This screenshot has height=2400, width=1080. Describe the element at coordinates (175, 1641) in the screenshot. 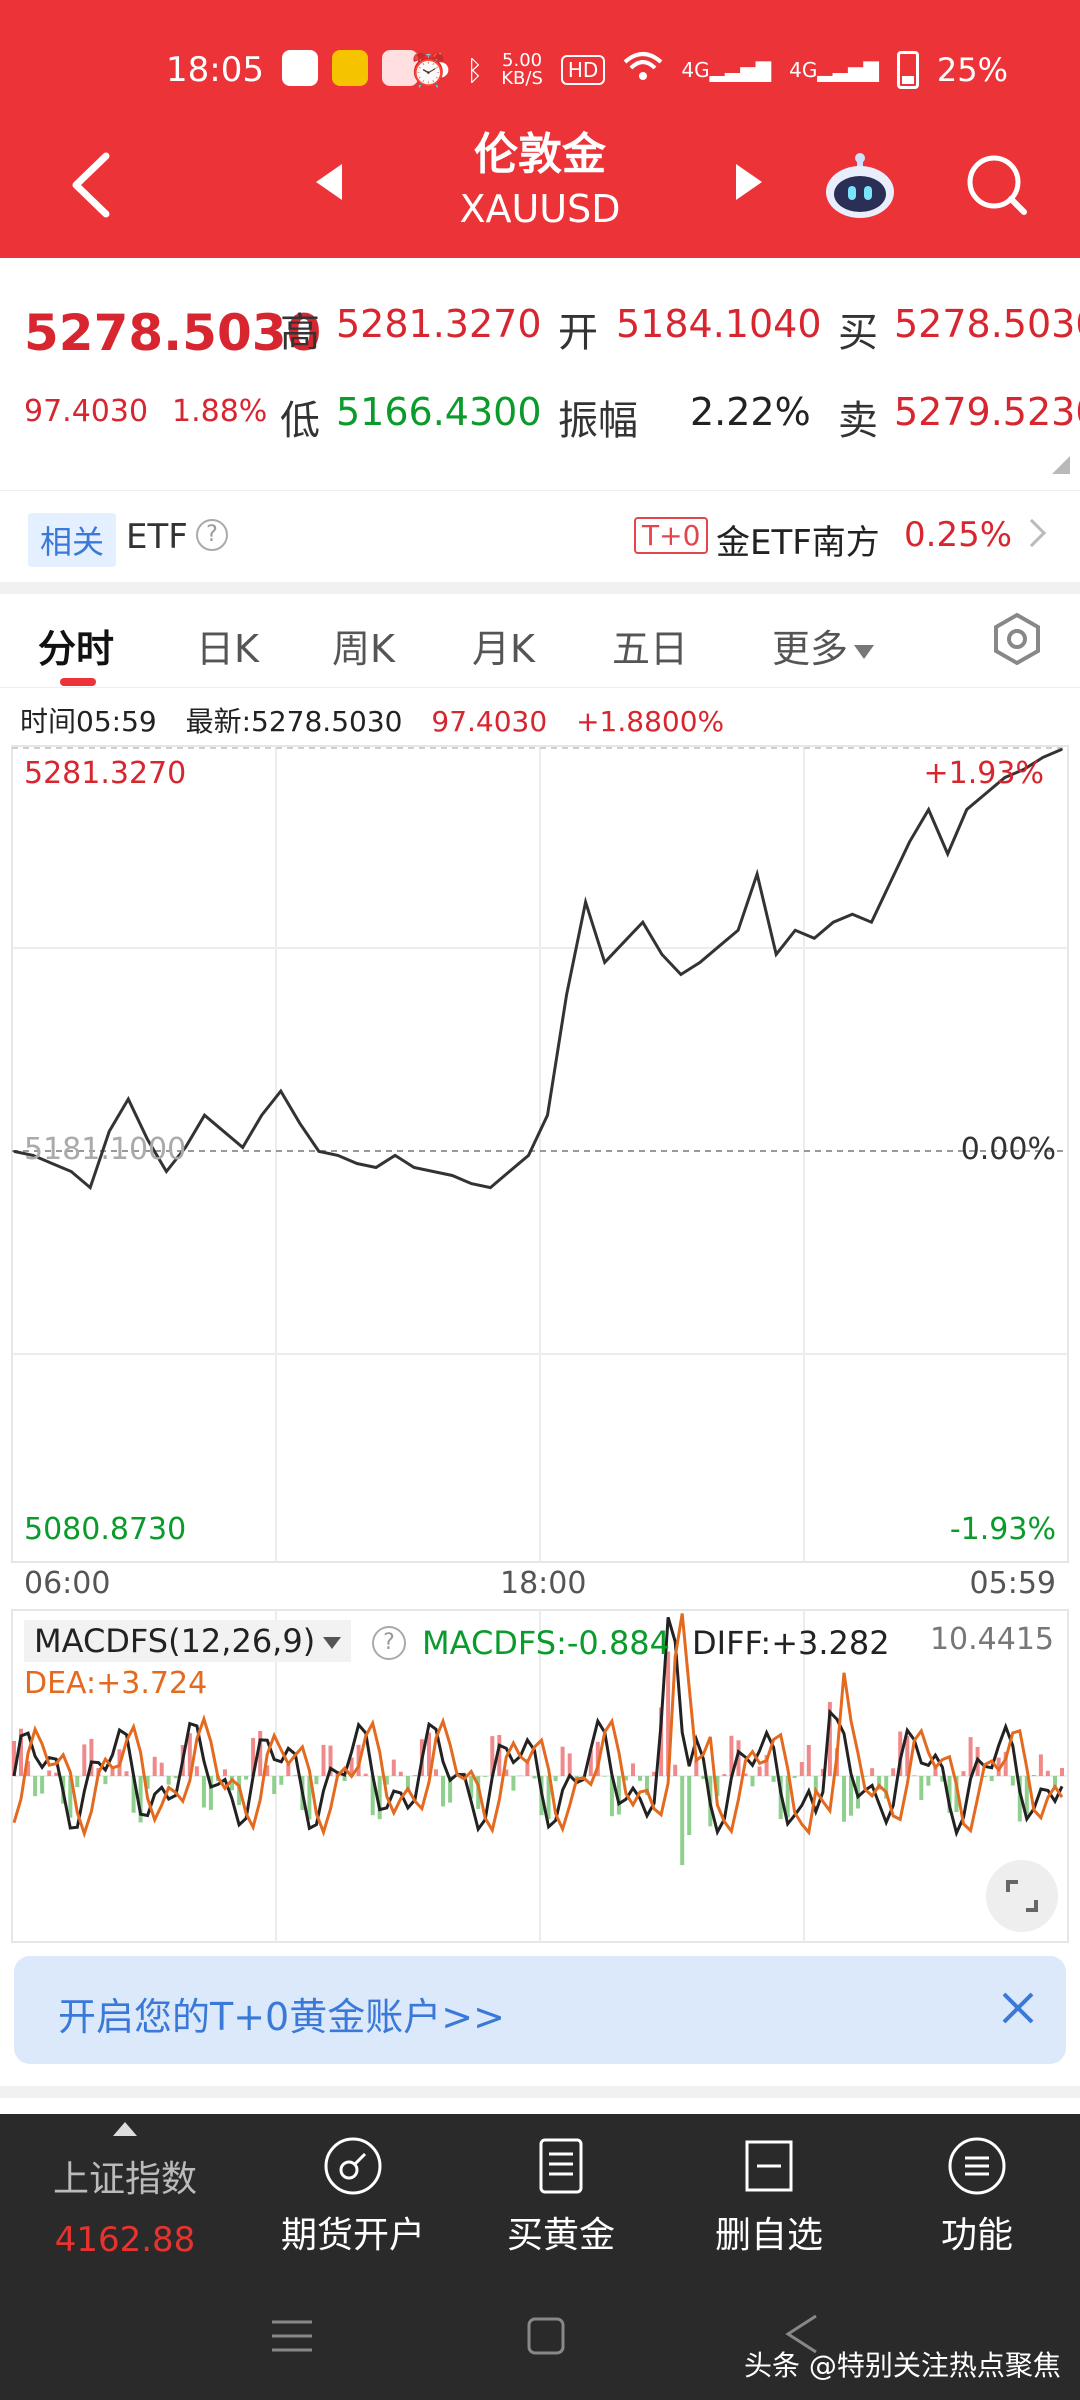

I see `macd-name: MACDFS(12,26,9)` at that location.